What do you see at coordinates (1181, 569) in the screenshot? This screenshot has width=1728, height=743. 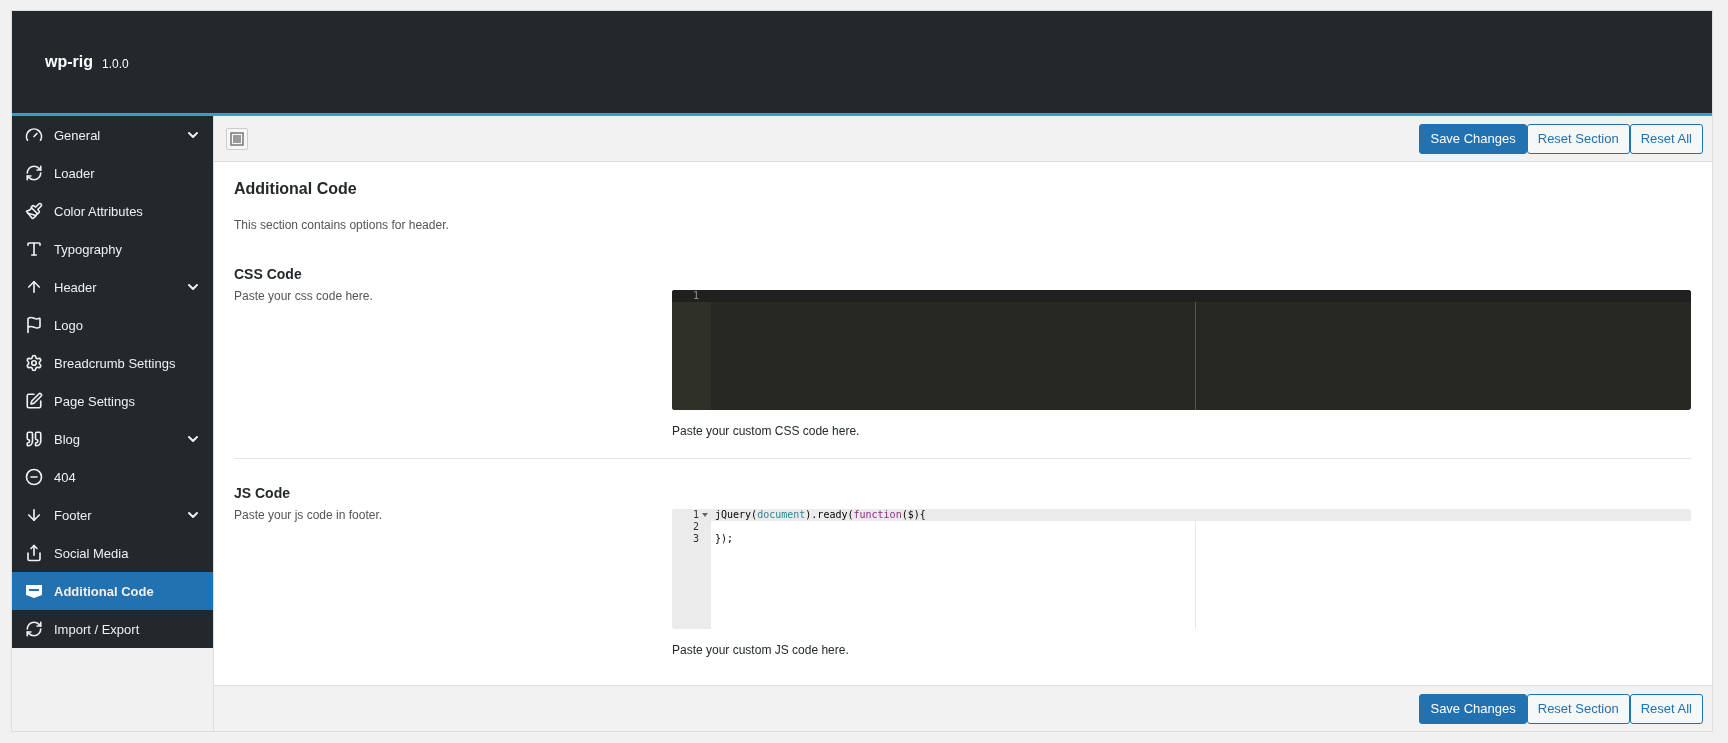 I see `code-editor: 1 2 3 jQuery(document).ready(function($){ });` at bounding box center [1181, 569].